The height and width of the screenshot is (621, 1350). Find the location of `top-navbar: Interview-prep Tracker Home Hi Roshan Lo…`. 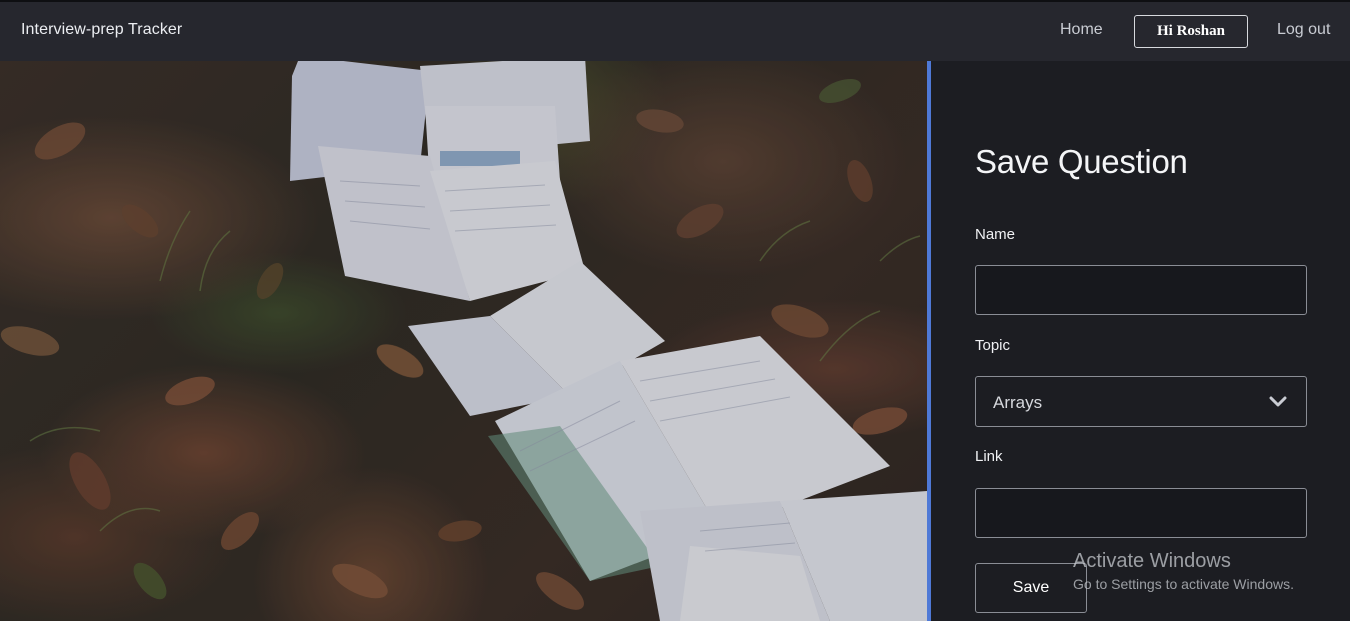

top-navbar: Interview-prep Tracker Home Hi Roshan Lo… is located at coordinates (675, 30).